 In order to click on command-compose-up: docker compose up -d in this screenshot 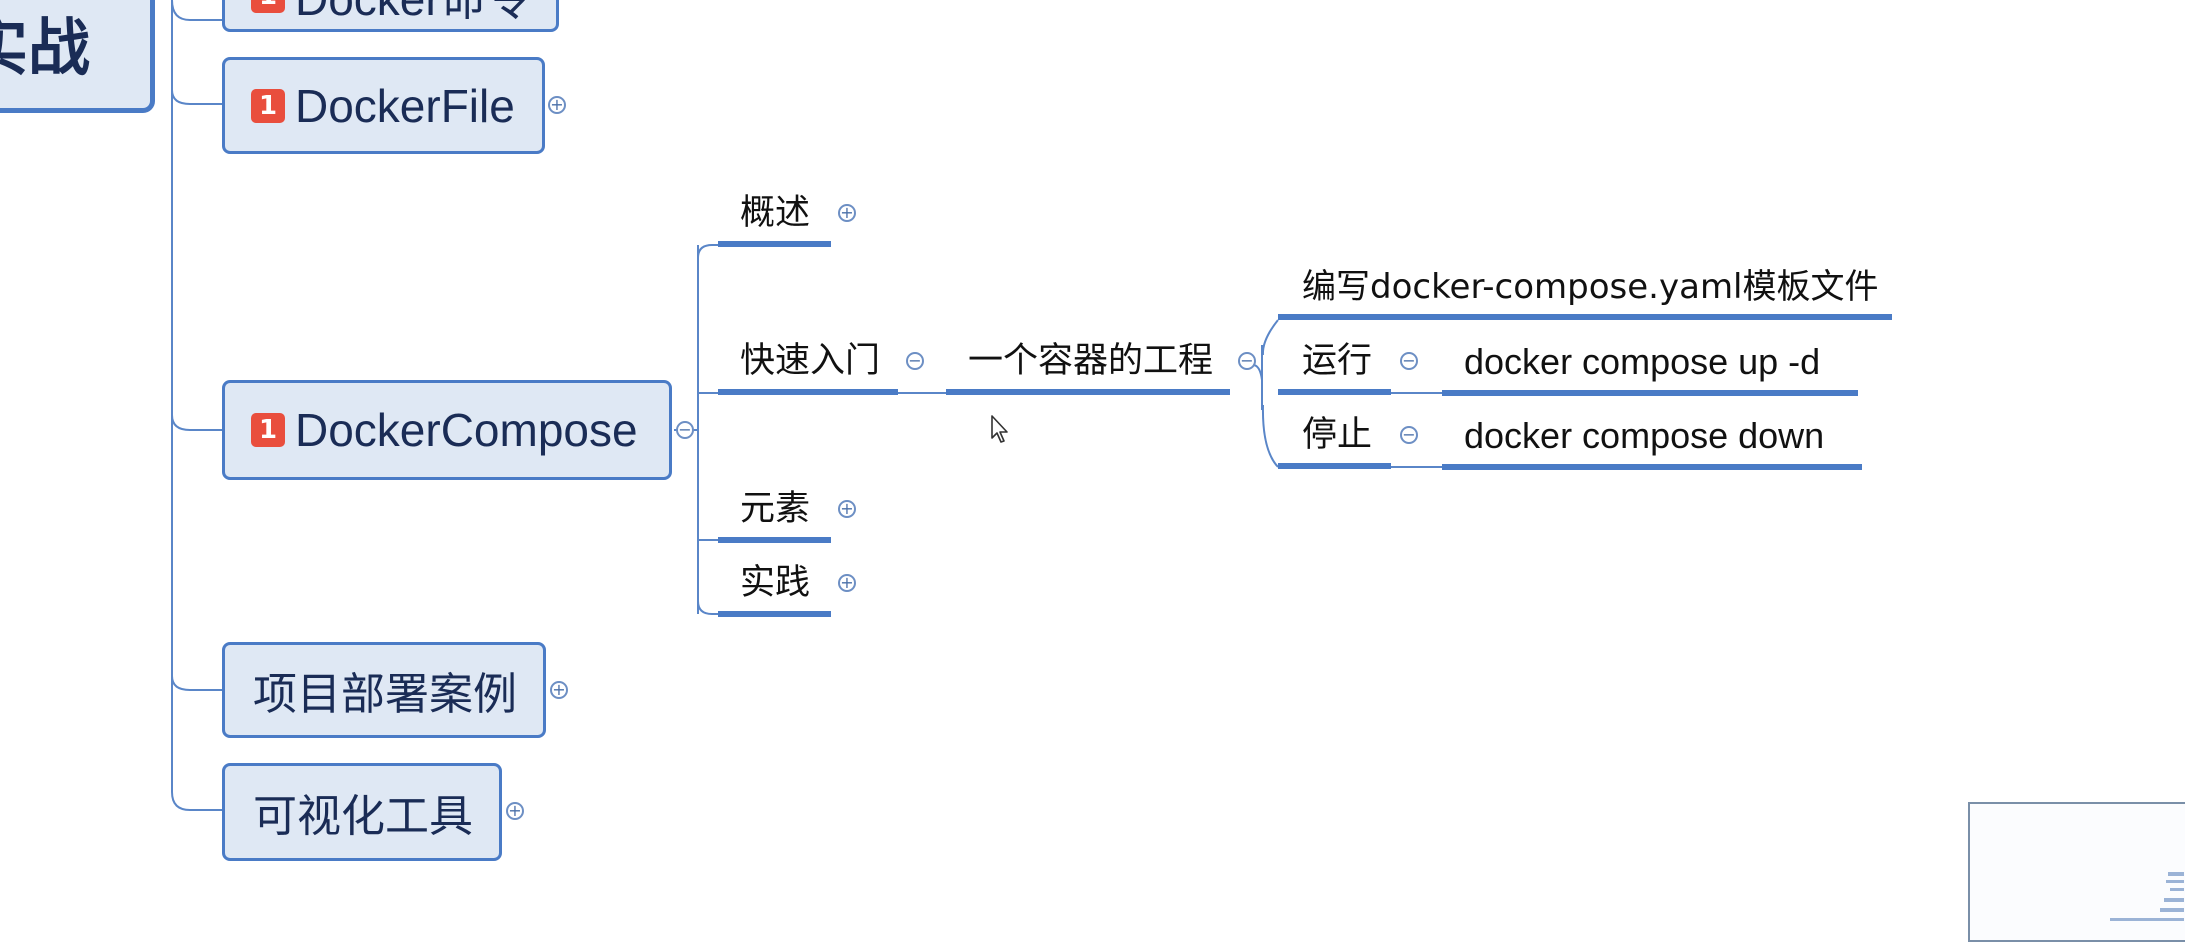, I will do `click(1650, 370)`.